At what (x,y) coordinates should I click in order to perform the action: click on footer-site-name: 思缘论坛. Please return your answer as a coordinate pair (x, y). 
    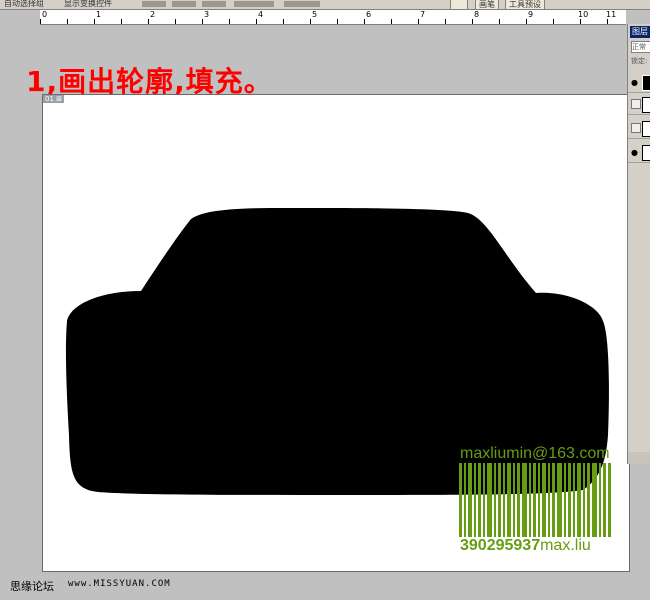
    Looking at the image, I should click on (32, 586).